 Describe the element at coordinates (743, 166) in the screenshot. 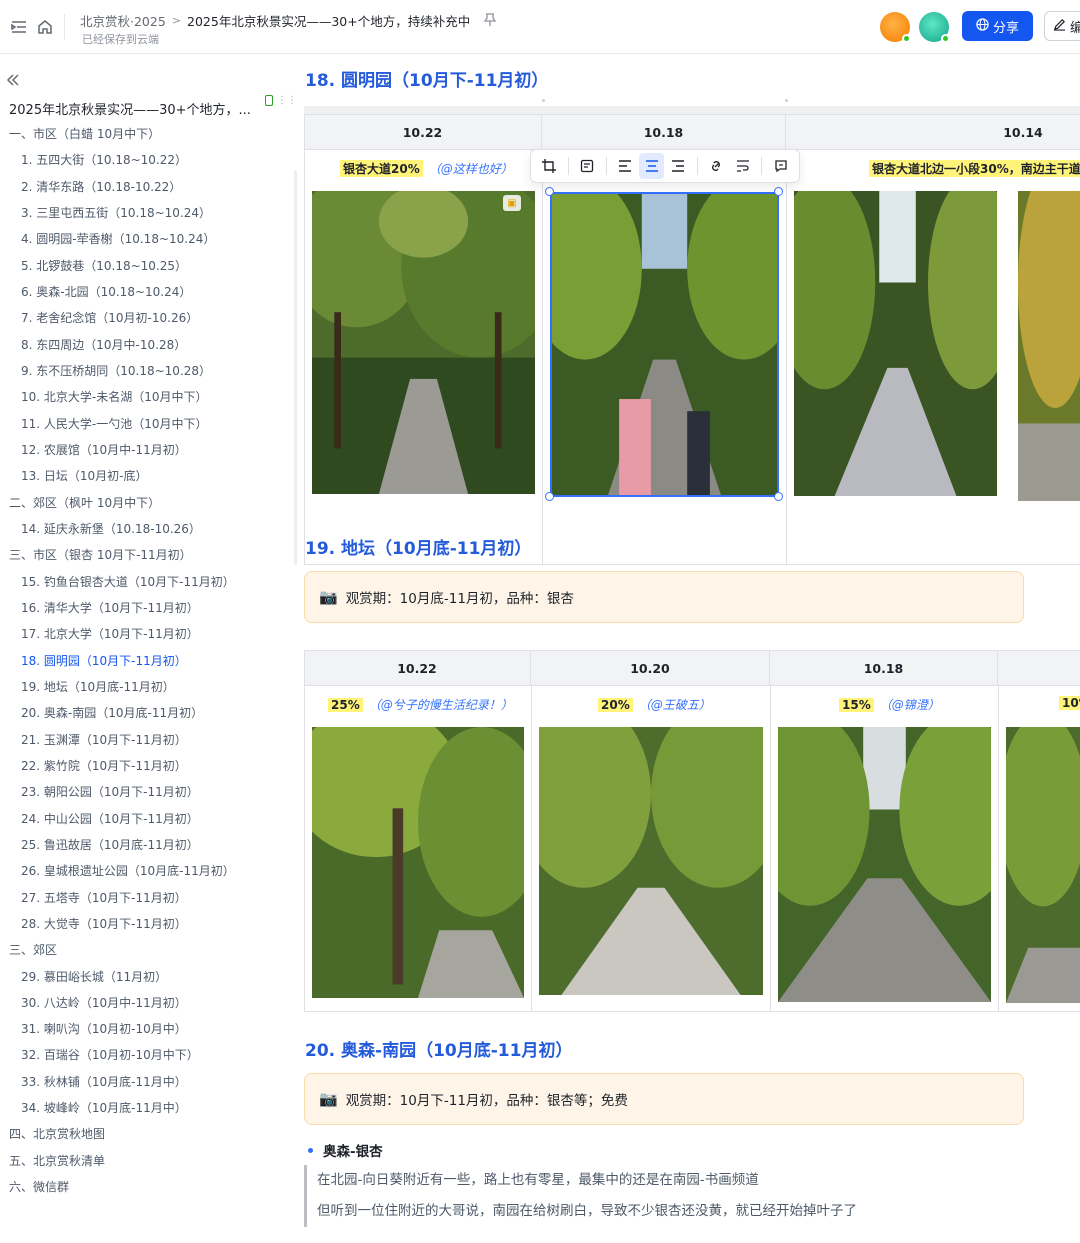

I see `wrap-icon` at that location.